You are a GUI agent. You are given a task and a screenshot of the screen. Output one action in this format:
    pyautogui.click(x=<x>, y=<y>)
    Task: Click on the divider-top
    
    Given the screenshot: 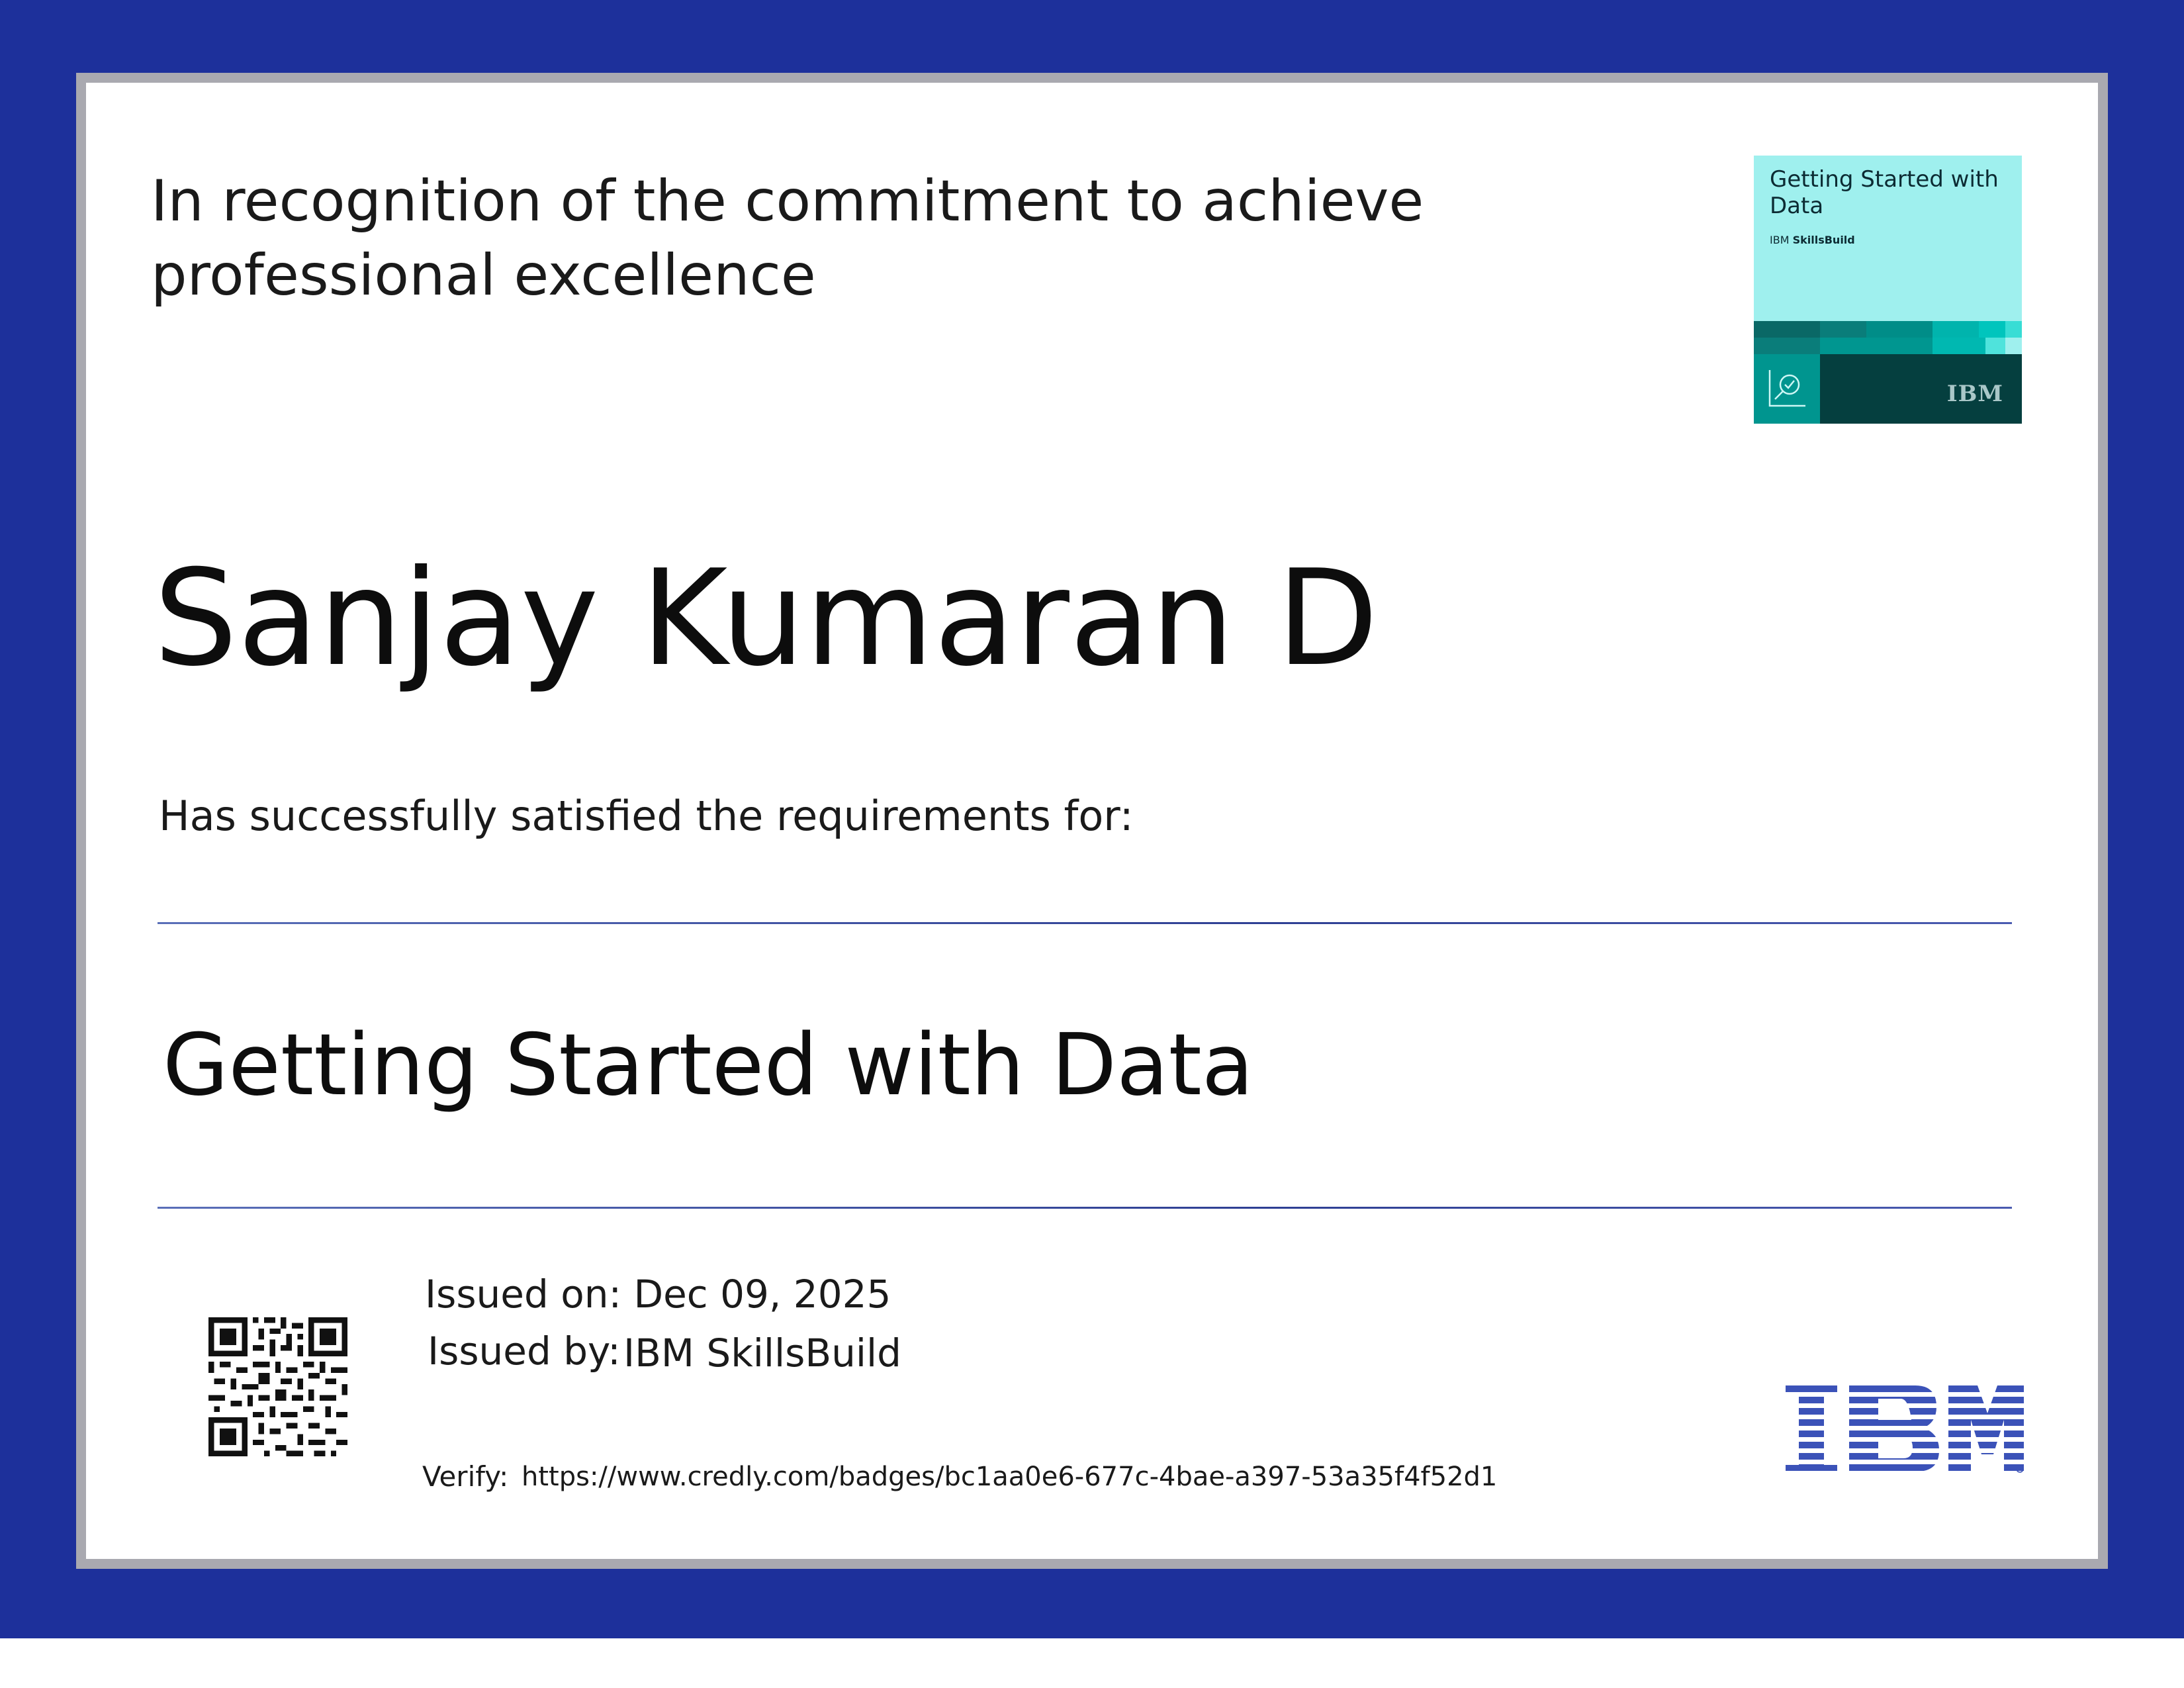 What is the action you would take?
    pyautogui.click(x=1085, y=923)
    